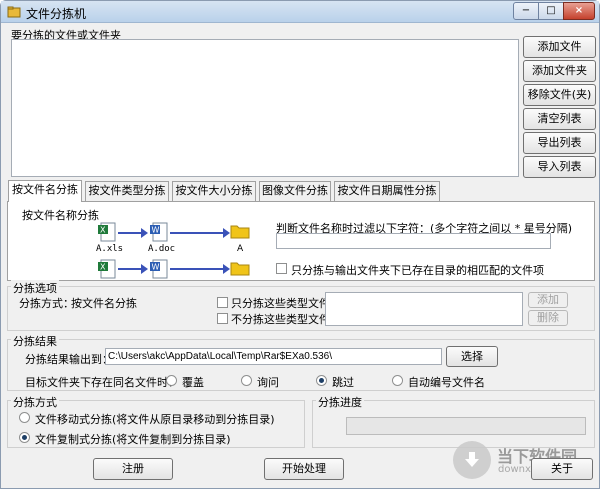  Describe the element at coordinates (69, 359) in the screenshot. I see `output-label: 分拣结果输出到：` at that location.